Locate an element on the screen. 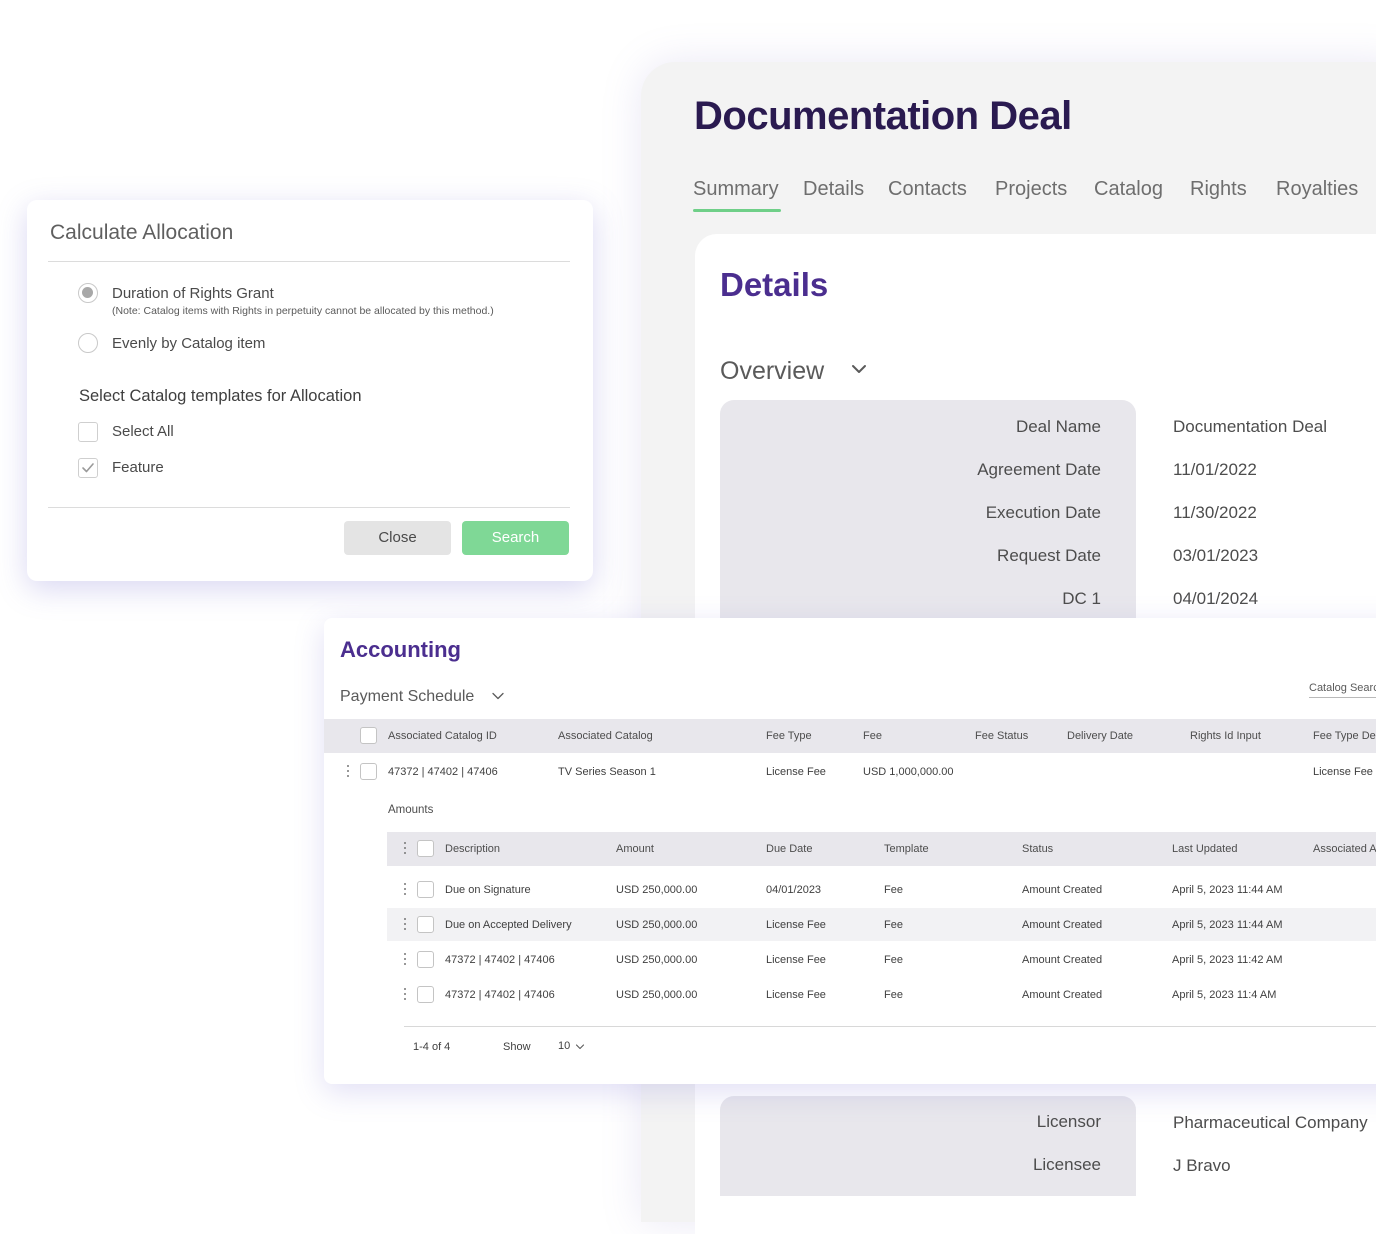 Image resolution: width=1376 pixels, height=1234 pixels. radio-duration-of-rights is located at coordinates (88, 293).